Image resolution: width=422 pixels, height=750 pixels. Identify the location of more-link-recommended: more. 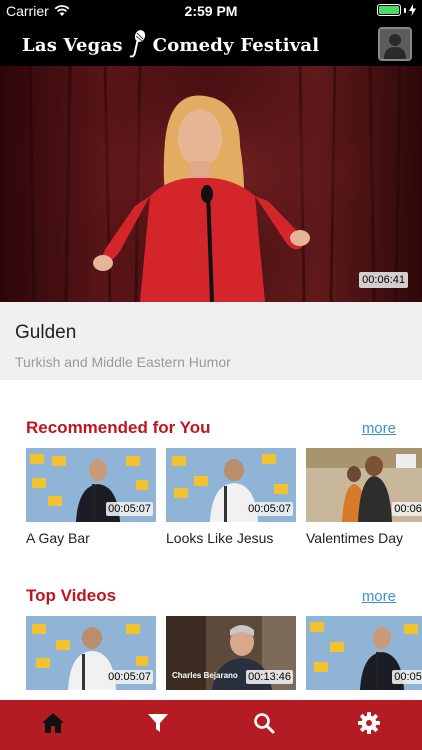
(379, 428).